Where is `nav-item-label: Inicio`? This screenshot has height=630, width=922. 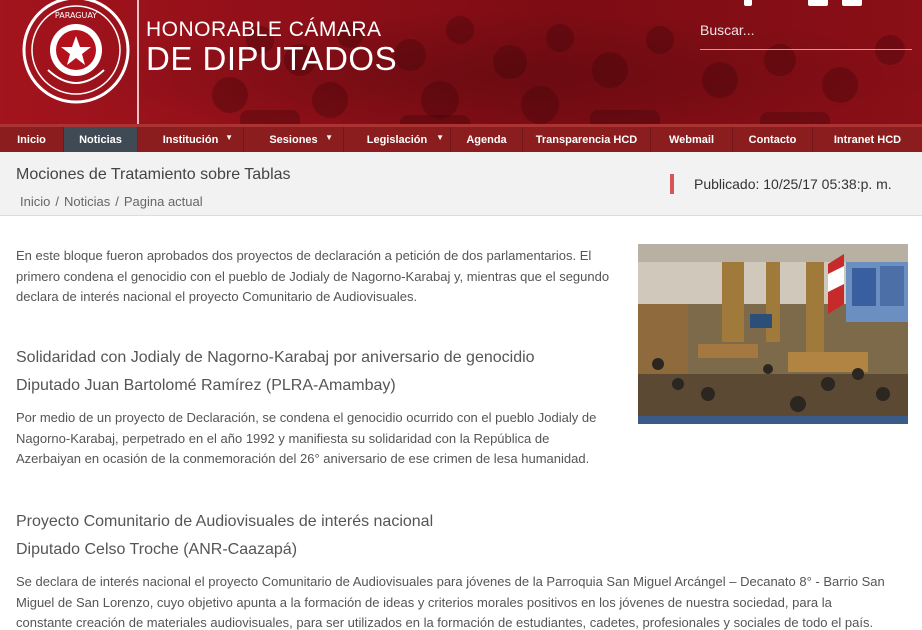 nav-item-label: Inicio is located at coordinates (31, 139).